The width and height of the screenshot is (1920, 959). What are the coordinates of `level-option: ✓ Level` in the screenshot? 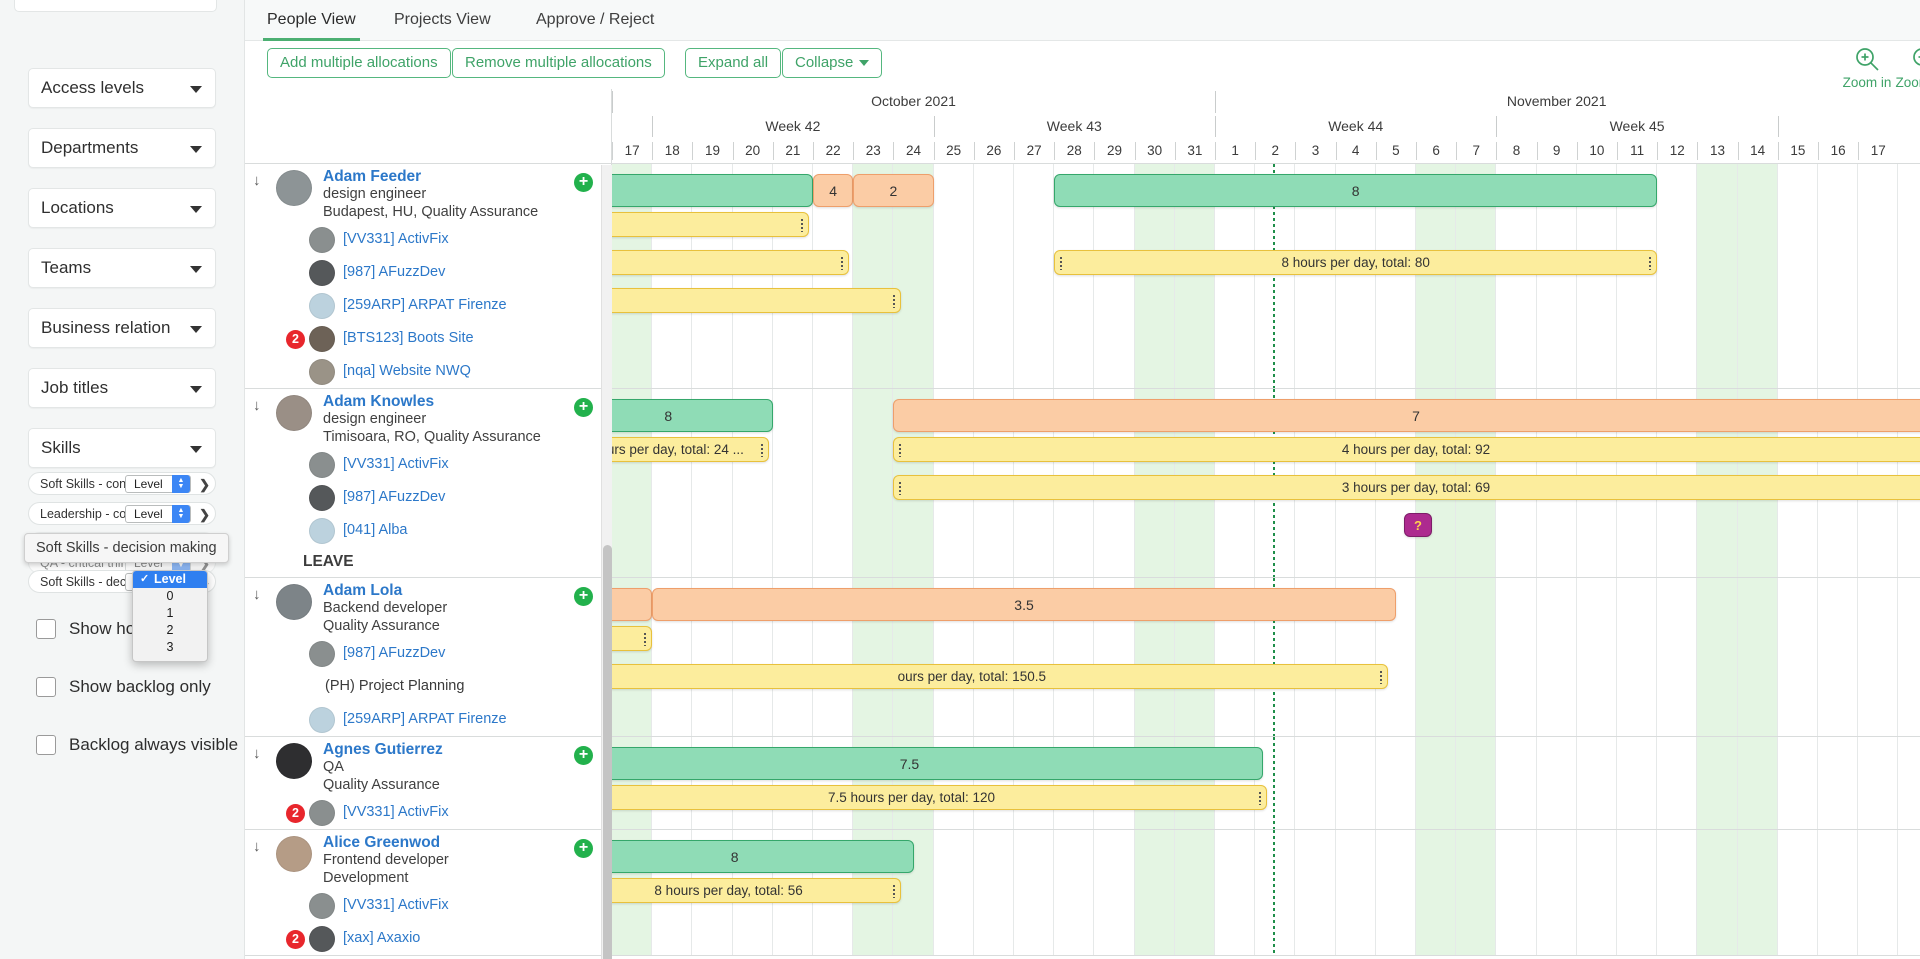 It's located at (170, 579).